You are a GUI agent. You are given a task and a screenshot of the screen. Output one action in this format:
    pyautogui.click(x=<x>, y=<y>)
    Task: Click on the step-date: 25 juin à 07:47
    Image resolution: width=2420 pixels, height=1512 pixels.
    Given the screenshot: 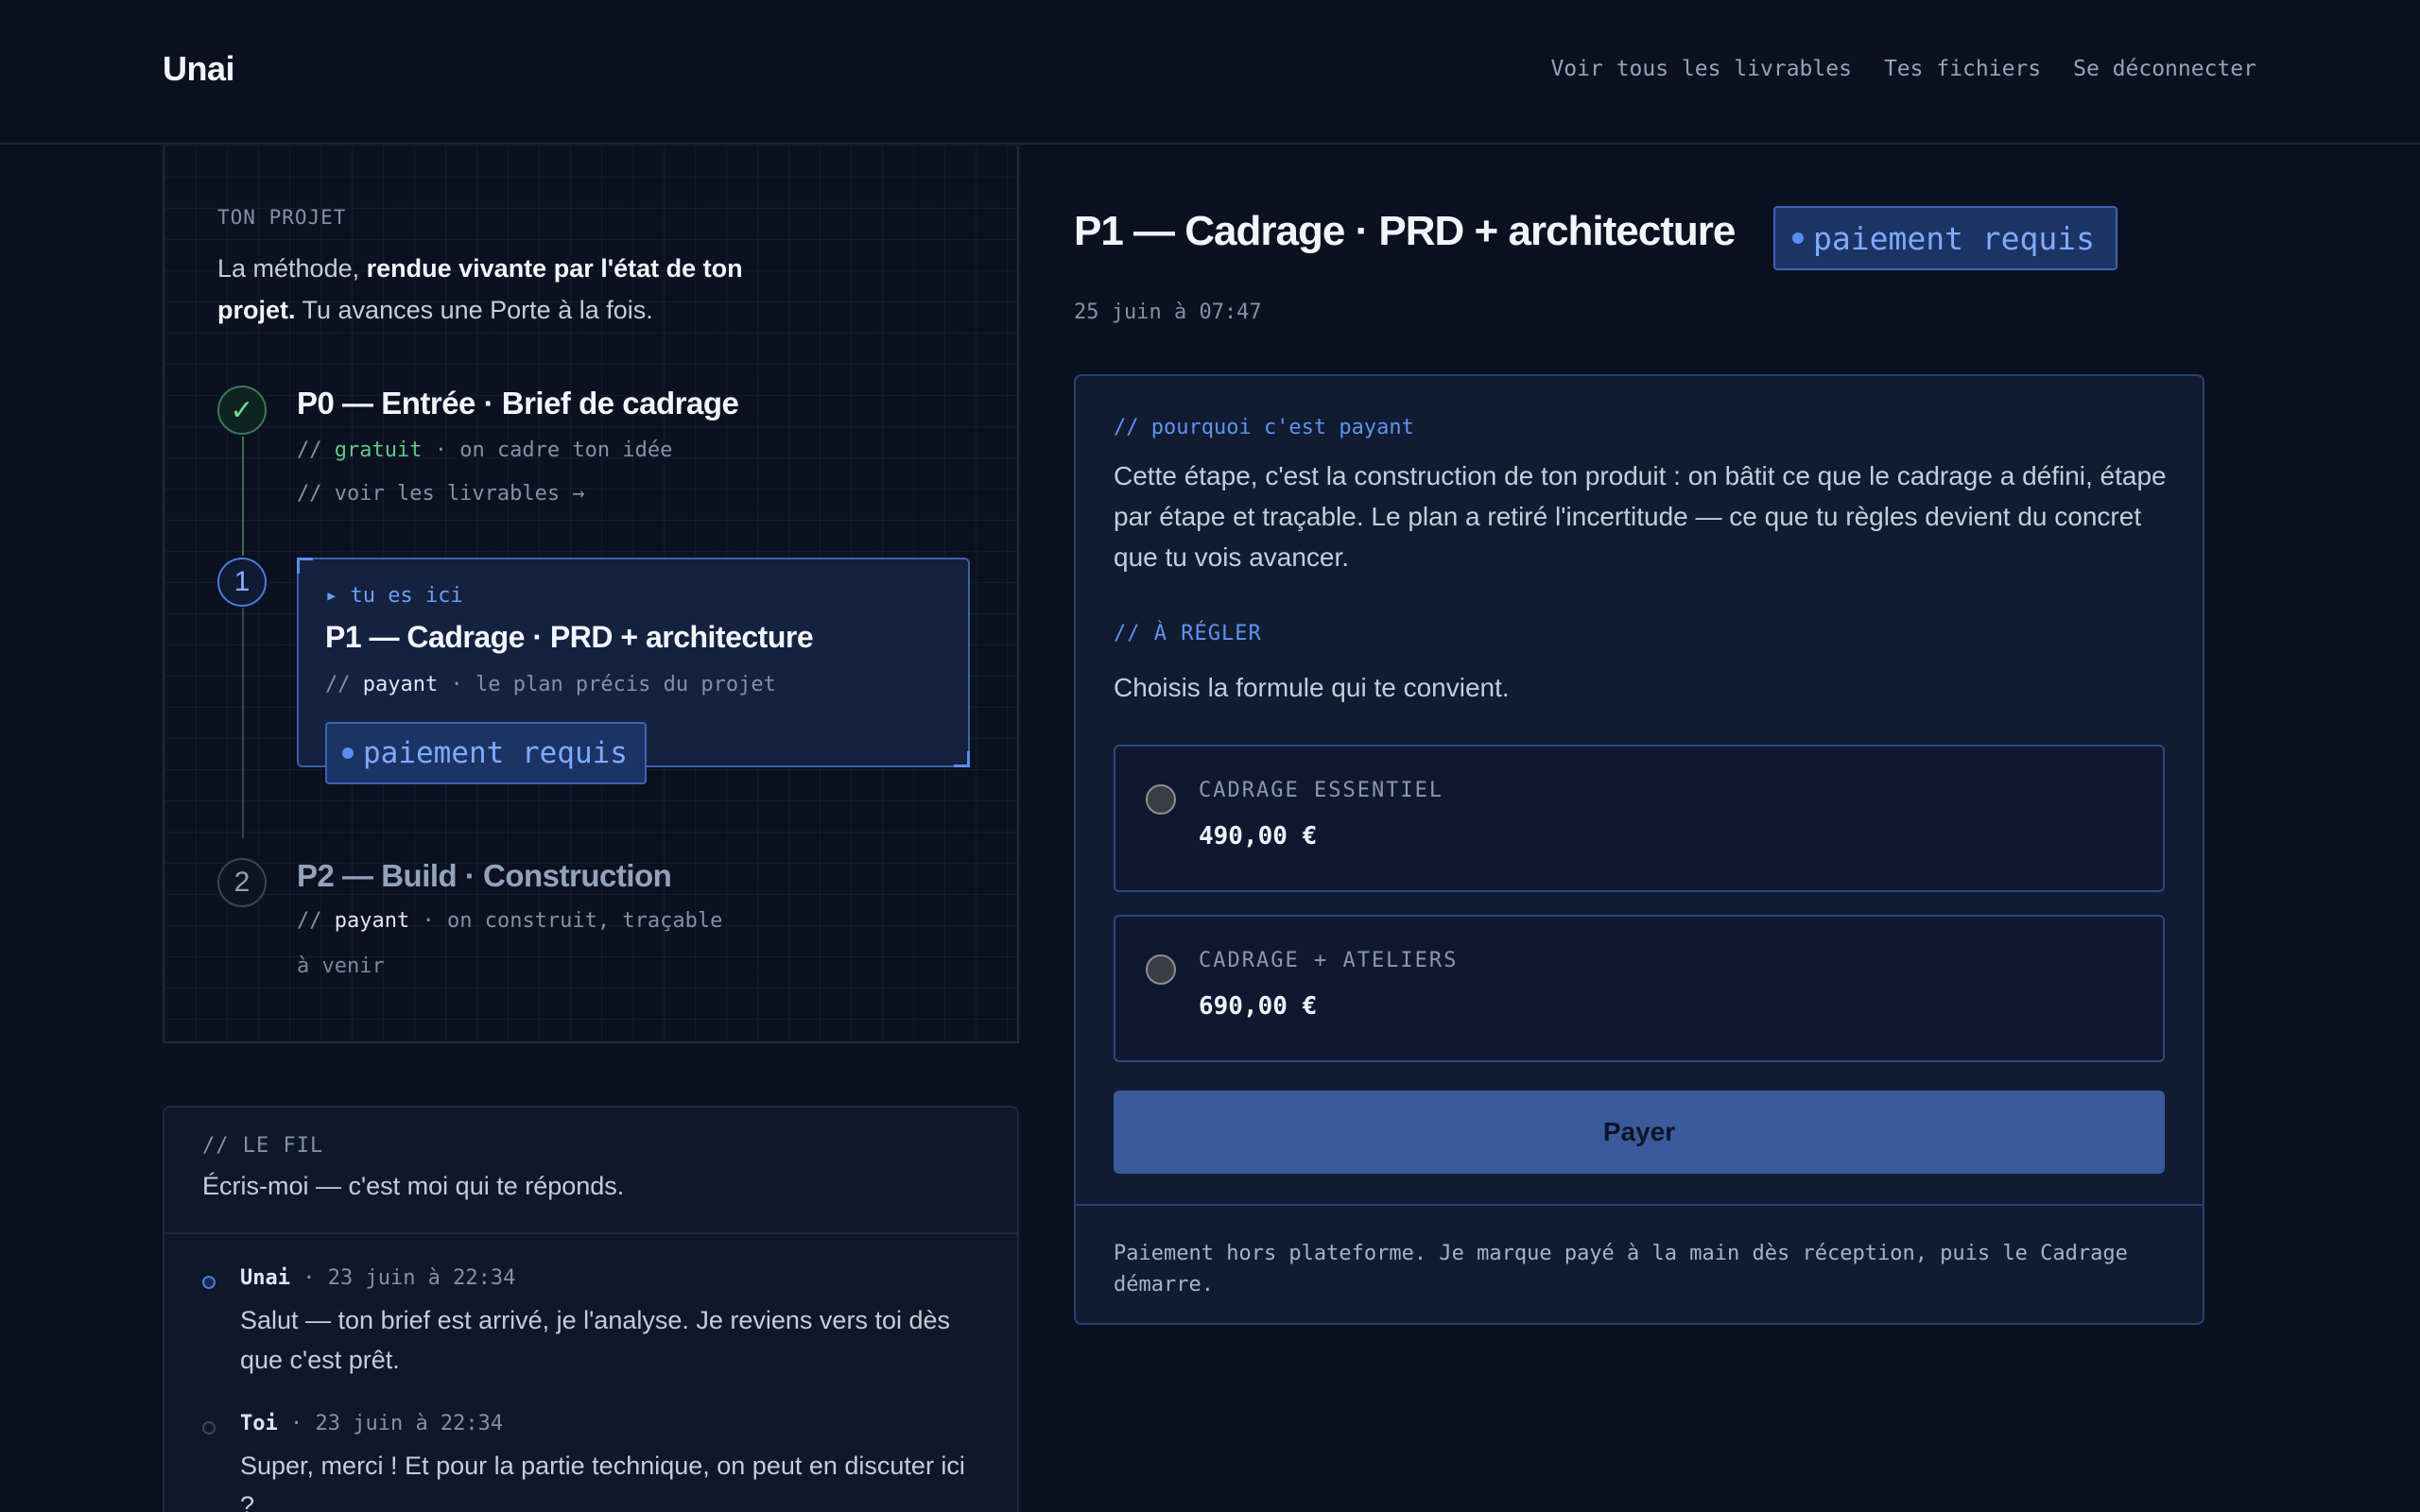 What is the action you would take?
    pyautogui.click(x=1168, y=312)
    